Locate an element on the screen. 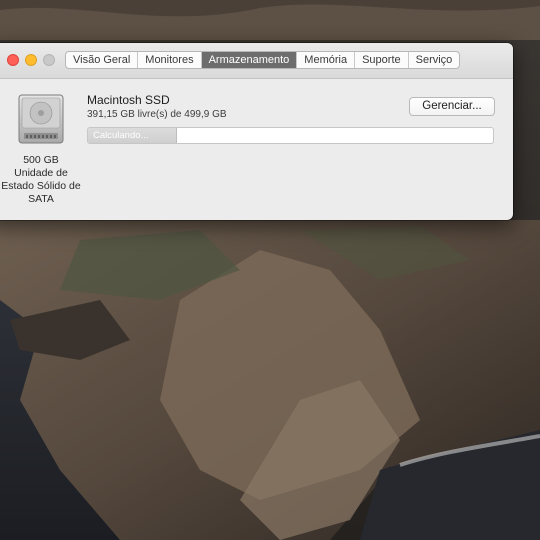 The width and height of the screenshot is (540, 540). tab-support: Suporte is located at coordinates (382, 60).